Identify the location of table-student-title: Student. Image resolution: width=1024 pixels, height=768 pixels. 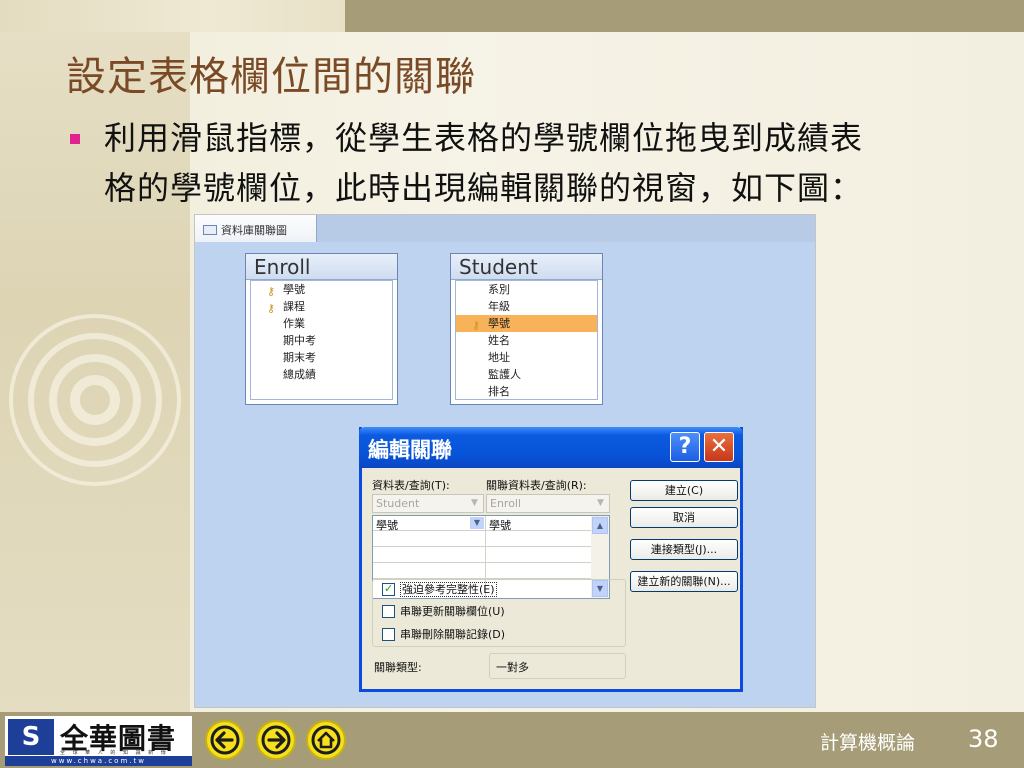
(526, 267).